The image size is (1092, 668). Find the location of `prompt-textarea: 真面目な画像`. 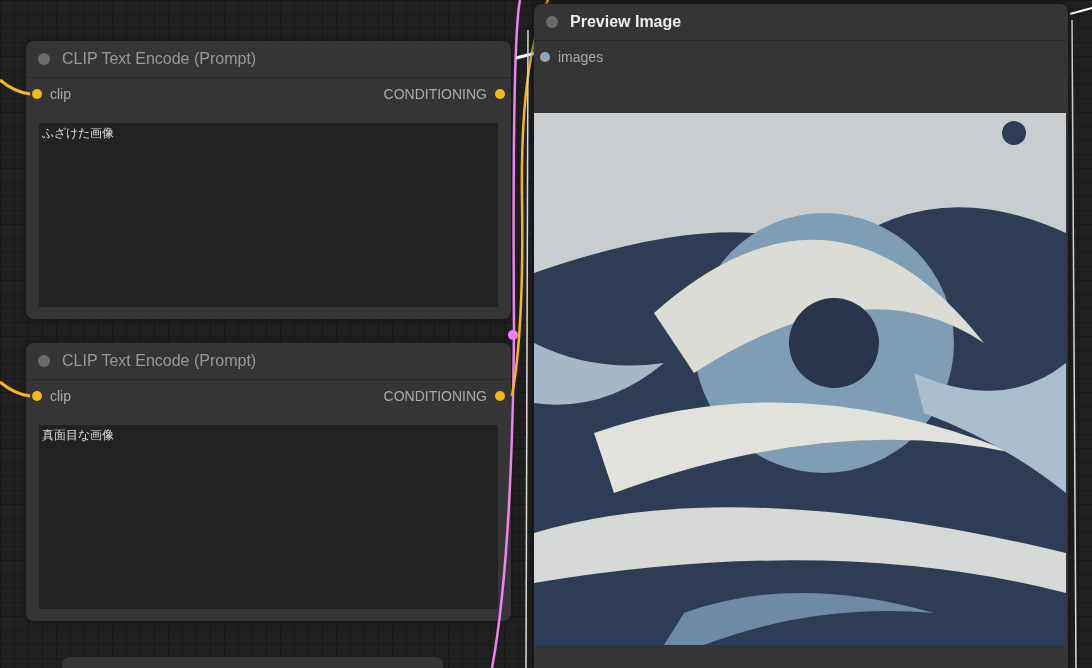

prompt-textarea: 真面目な画像 is located at coordinates (268, 517).